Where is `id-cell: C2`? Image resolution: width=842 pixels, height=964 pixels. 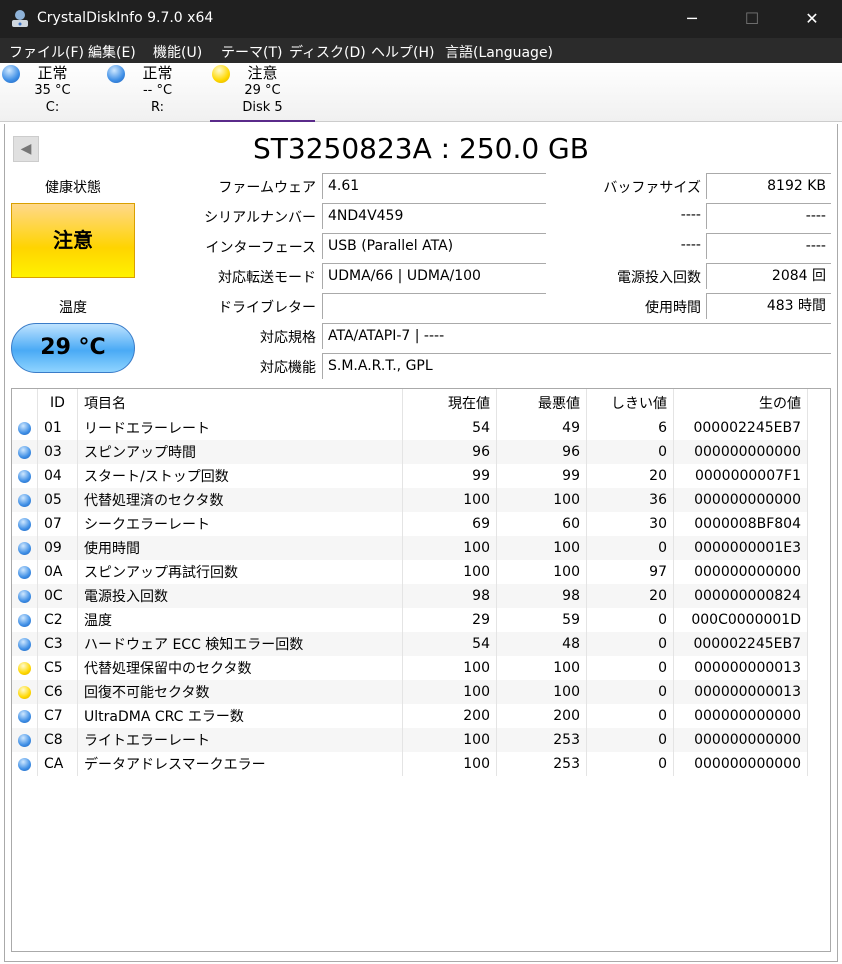
id-cell: C2 is located at coordinates (57, 620).